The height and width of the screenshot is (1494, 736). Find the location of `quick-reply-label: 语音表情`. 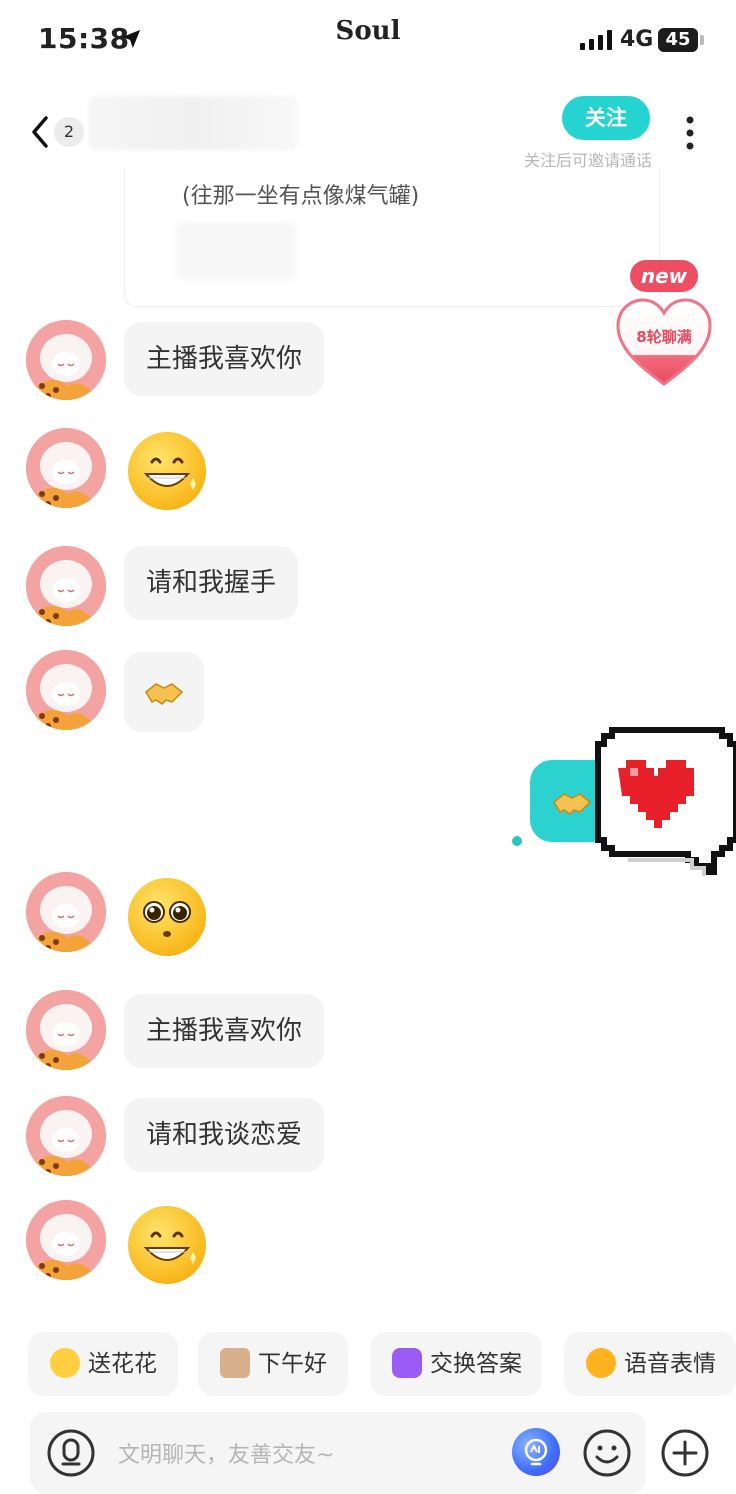

quick-reply-label: 语音表情 is located at coordinates (670, 1364).